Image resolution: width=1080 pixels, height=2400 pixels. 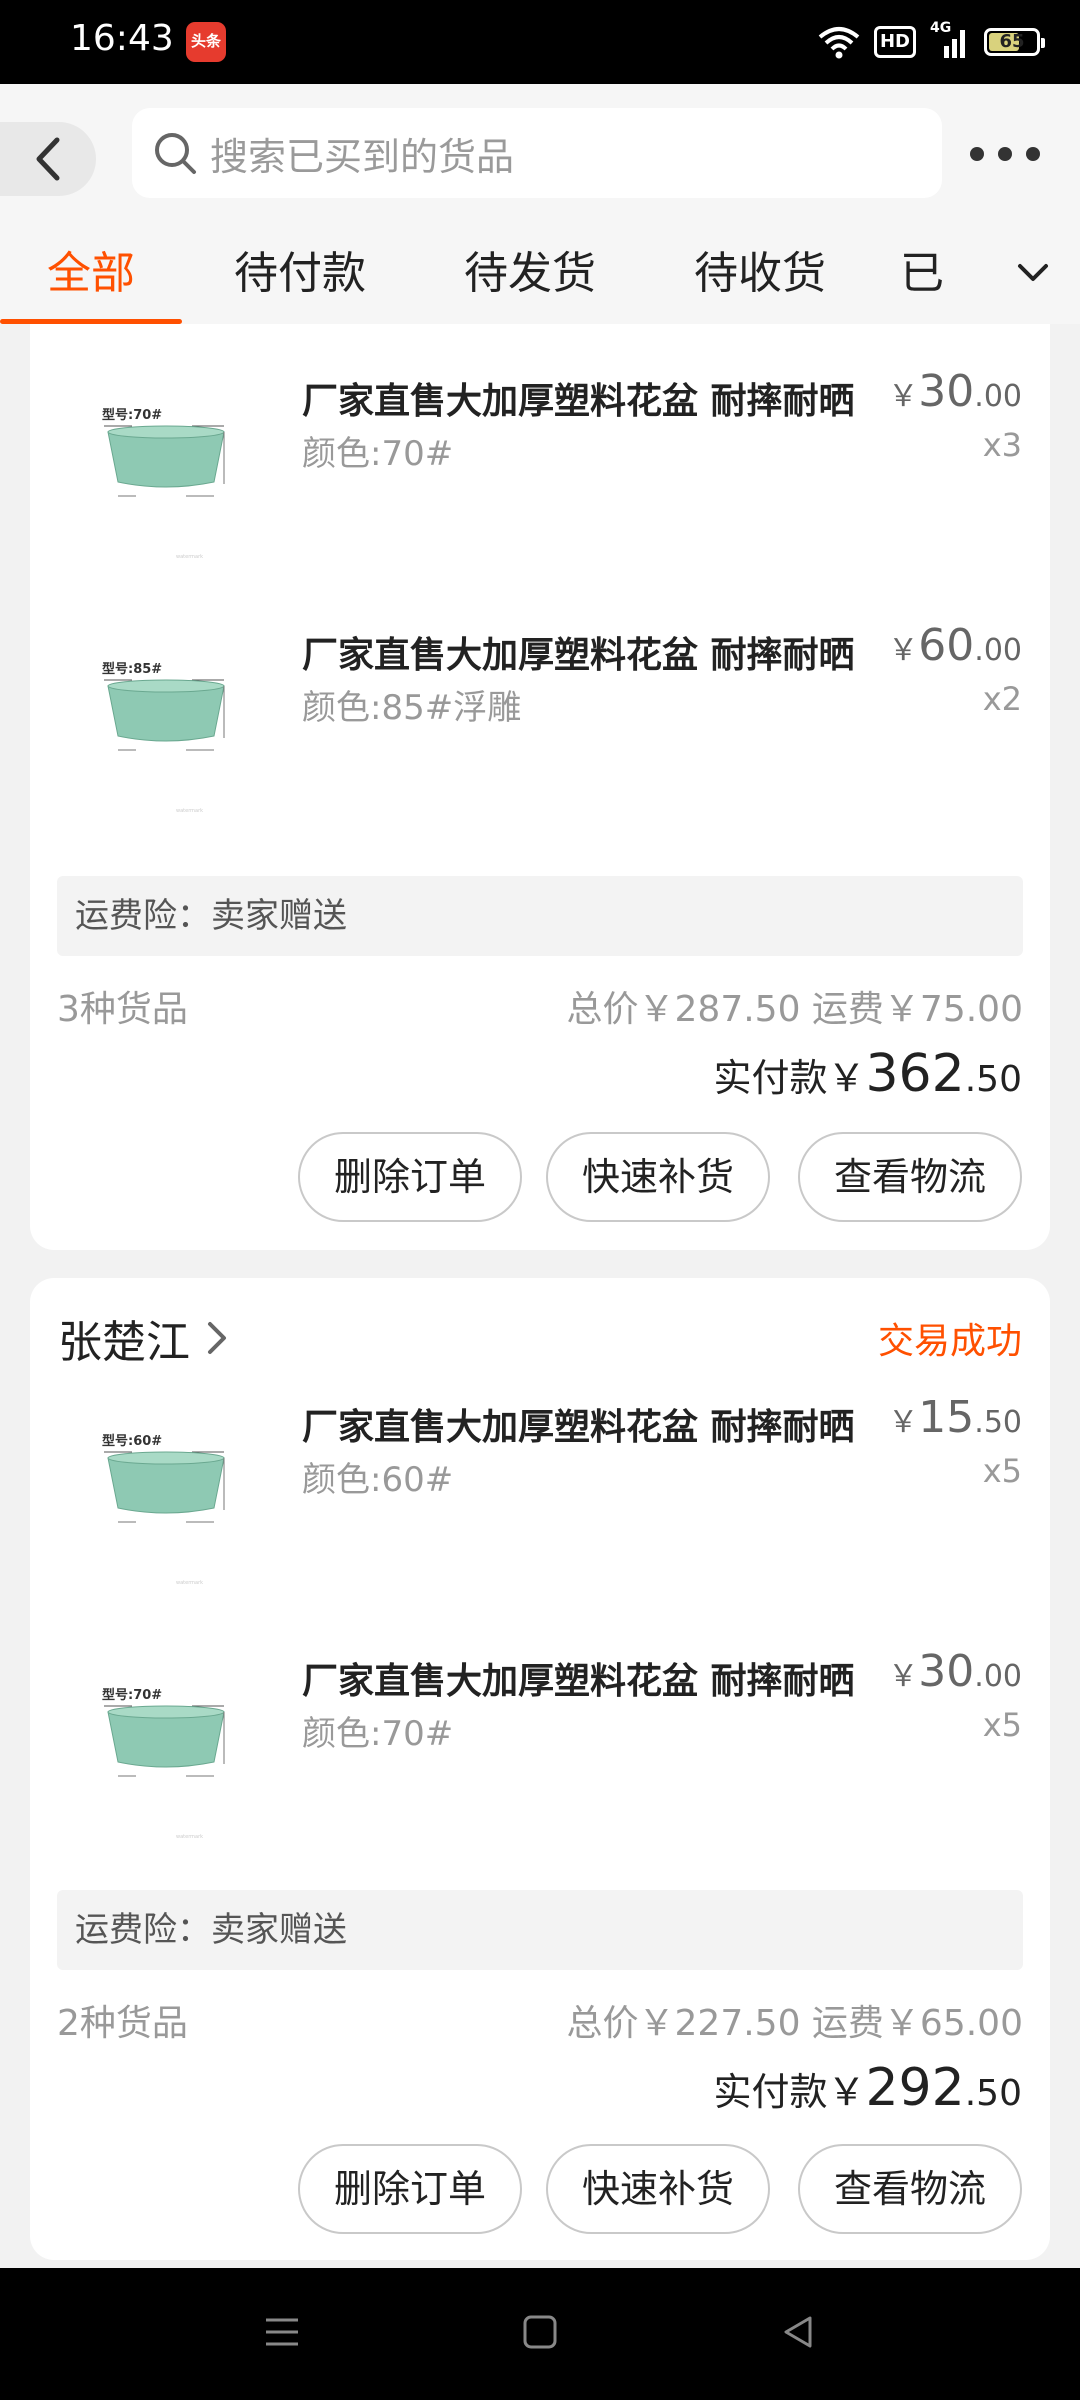 What do you see at coordinates (540, 42) in the screenshot?
I see `status-bar: 16:43 头条 HD 4G 65` at bounding box center [540, 42].